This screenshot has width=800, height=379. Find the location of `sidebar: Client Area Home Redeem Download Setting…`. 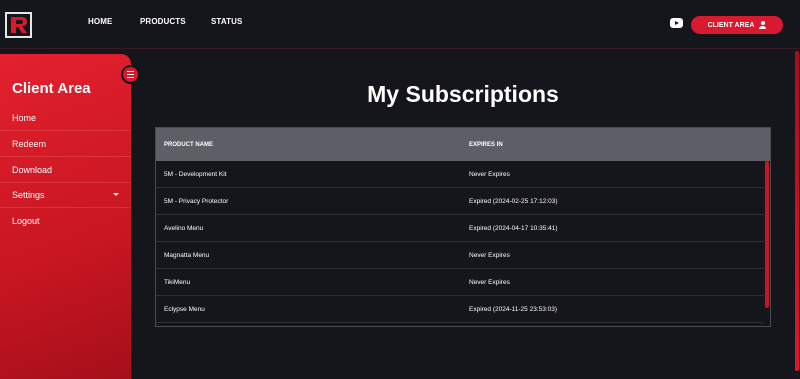

sidebar: Client Area Home Redeem Download Setting… is located at coordinates (65, 216).